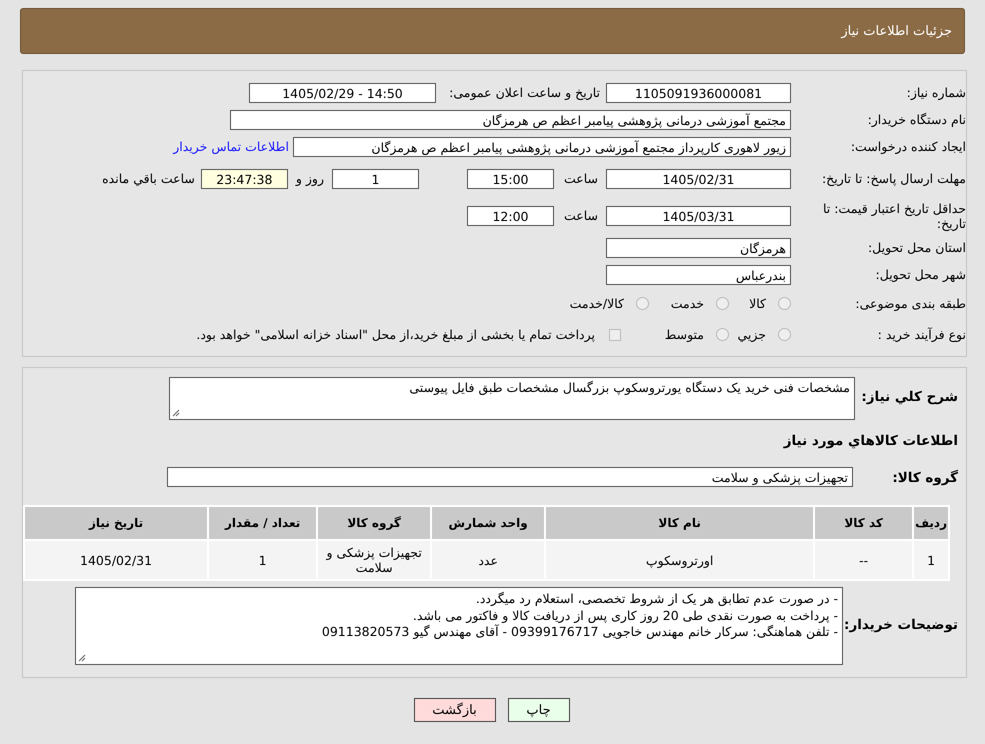 The width and height of the screenshot is (985, 744). I want to click on goods-group-field: تجهیزات پزشکی و سلامت, so click(510, 477).